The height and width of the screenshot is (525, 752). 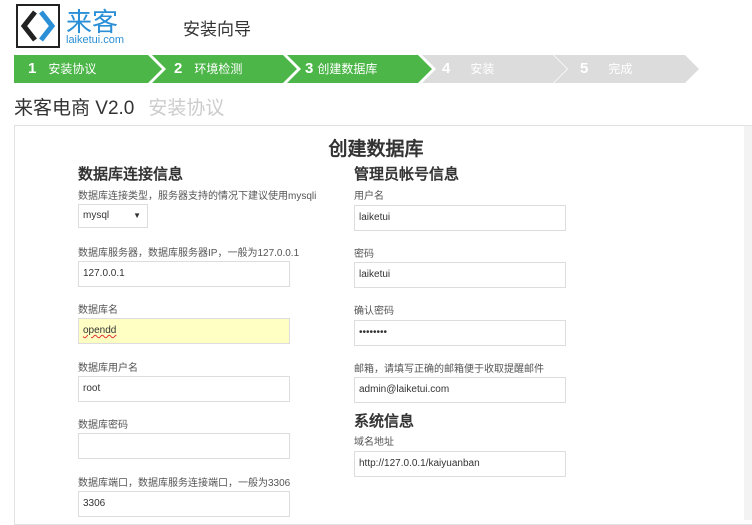 I want to click on page-subtitle: 安装协议, so click(x=186, y=108).